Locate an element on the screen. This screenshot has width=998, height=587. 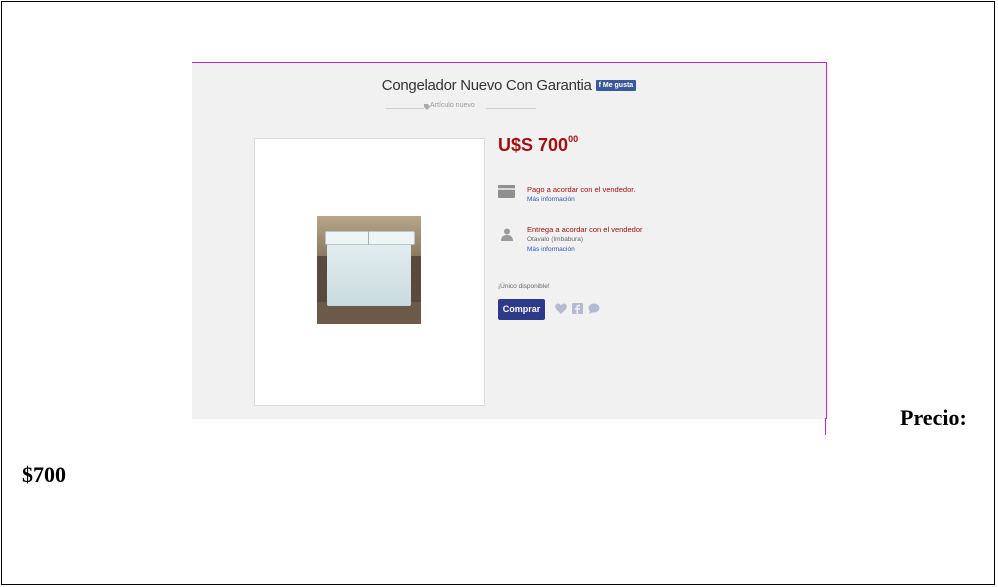
product-image-box is located at coordinates (369, 272).